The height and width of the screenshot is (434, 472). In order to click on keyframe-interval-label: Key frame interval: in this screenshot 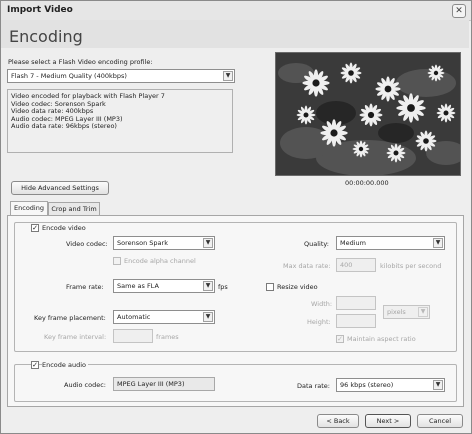, I will do `click(75, 337)`.